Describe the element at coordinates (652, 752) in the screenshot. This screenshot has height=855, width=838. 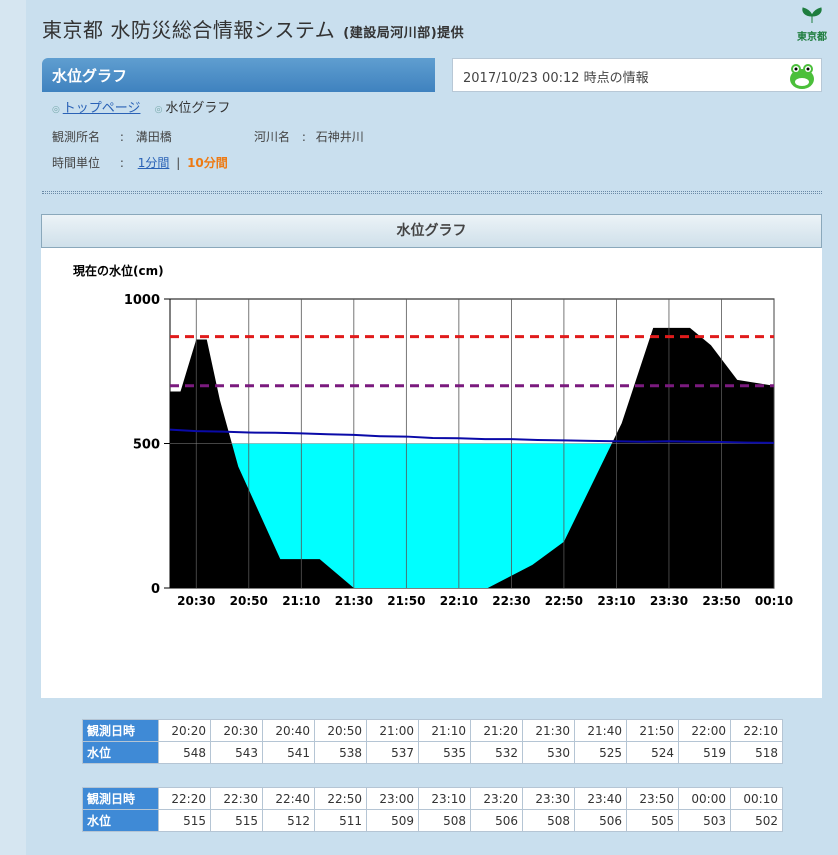
I see `table-cell-level: 524` at that location.